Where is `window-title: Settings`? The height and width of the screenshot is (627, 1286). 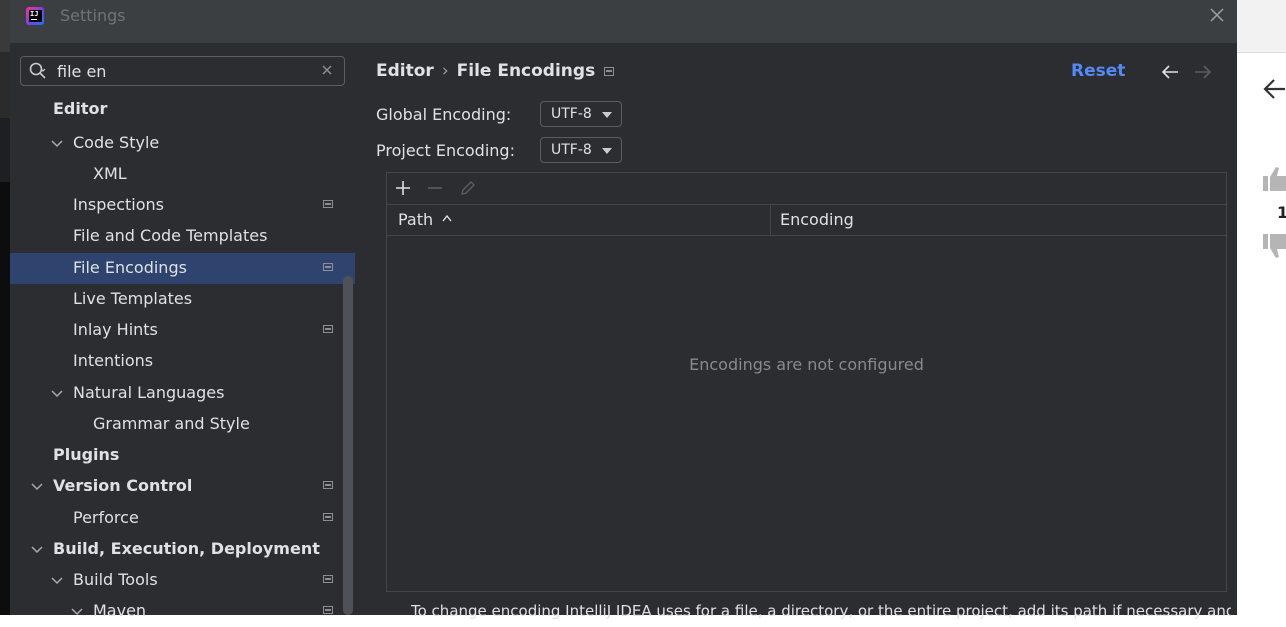 window-title: Settings is located at coordinates (93, 15).